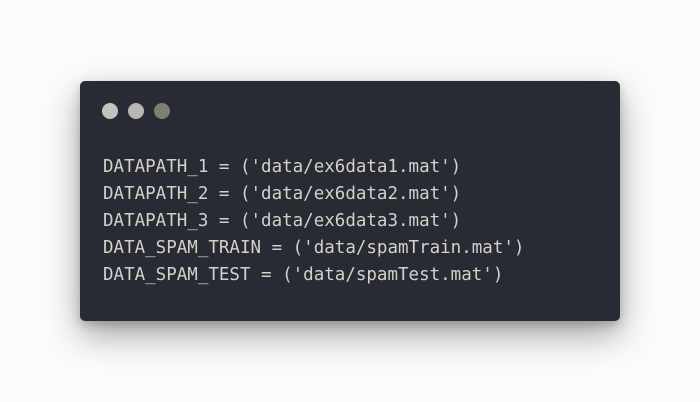 The height and width of the screenshot is (402, 700). I want to click on minimize-dot-icon, so click(136, 111).